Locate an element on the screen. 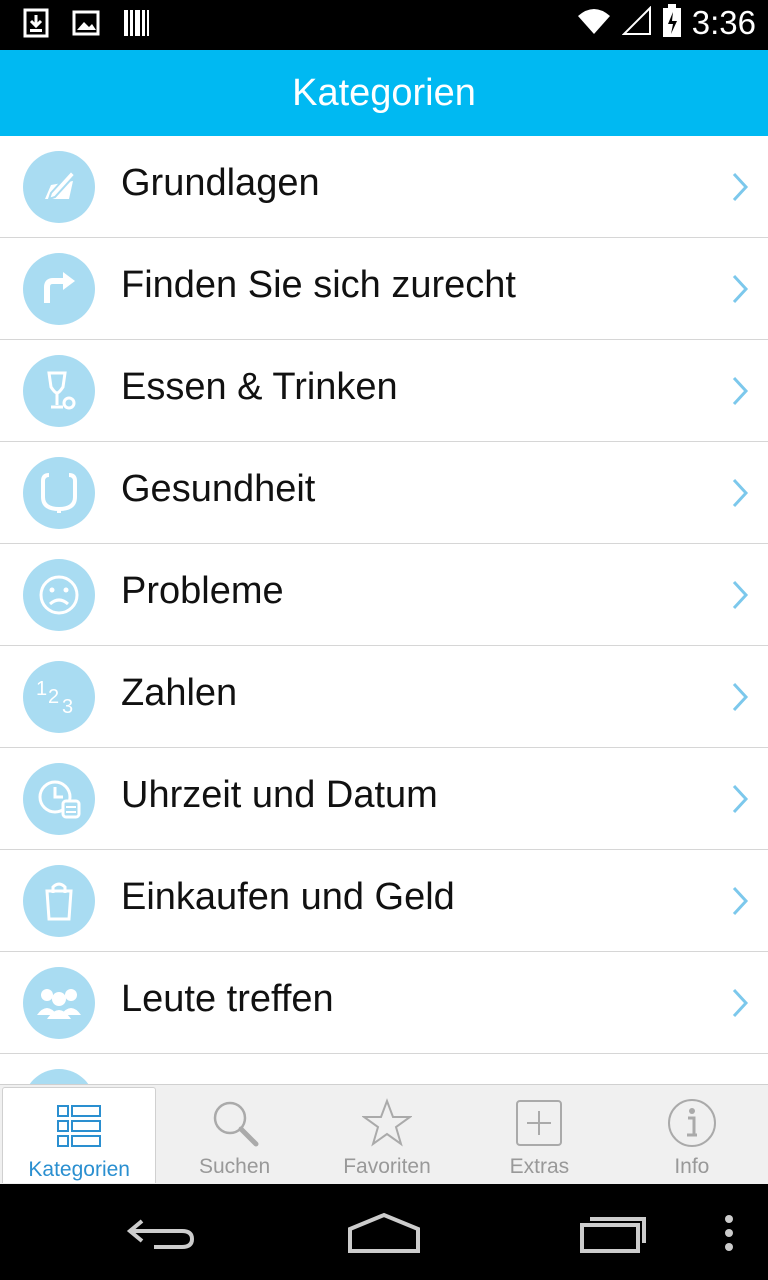 The image size is (768, 1280). tab-label: Extras is located at coordinates (539, 1166).